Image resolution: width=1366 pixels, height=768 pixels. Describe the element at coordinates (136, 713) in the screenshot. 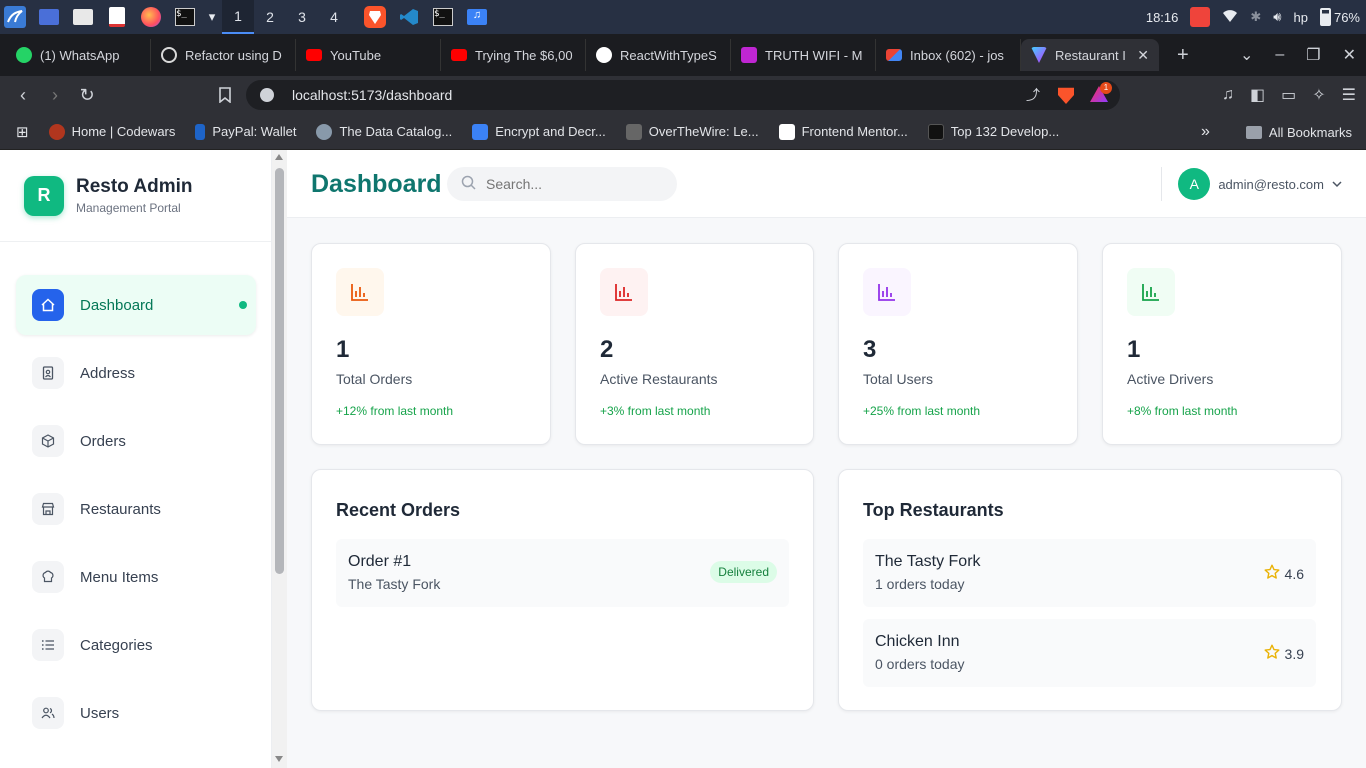

I see `sidebar-item-users: Users` at that location.